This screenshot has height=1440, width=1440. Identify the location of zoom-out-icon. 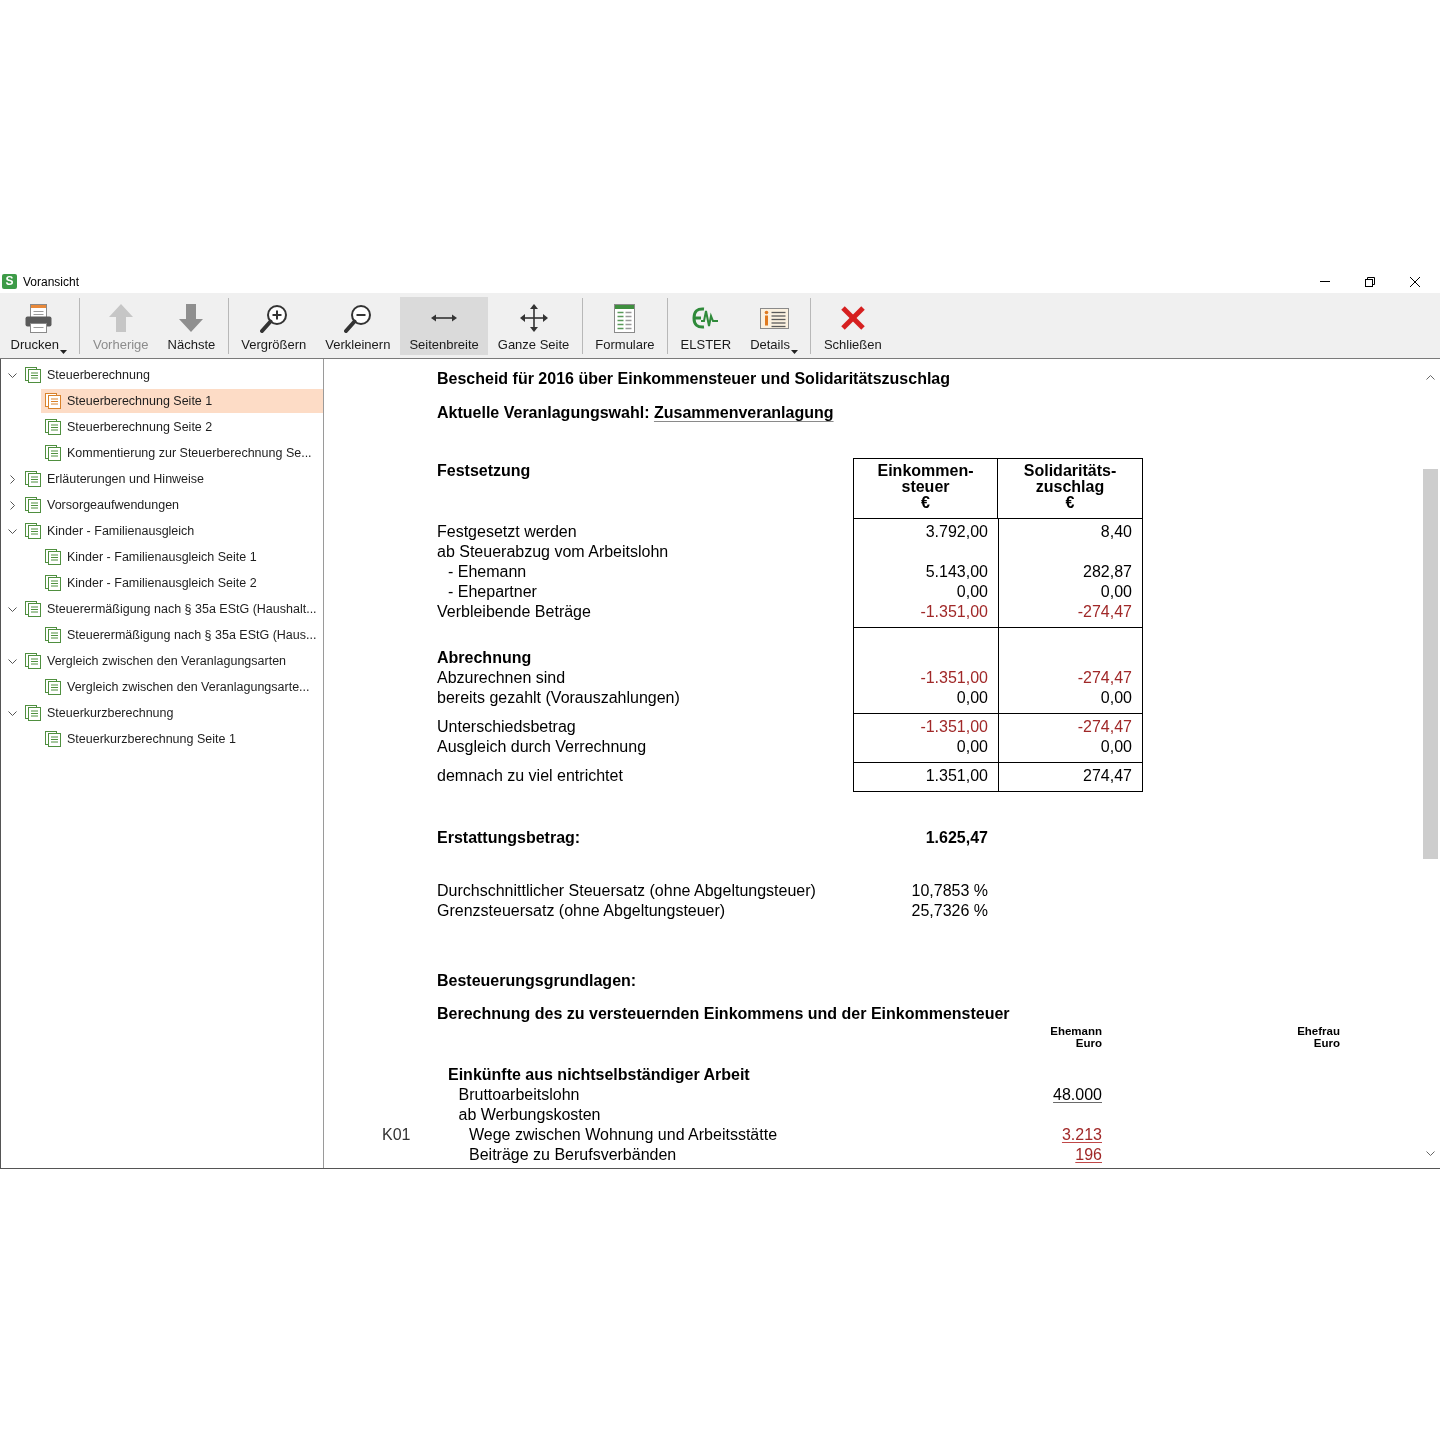
(357, 318).